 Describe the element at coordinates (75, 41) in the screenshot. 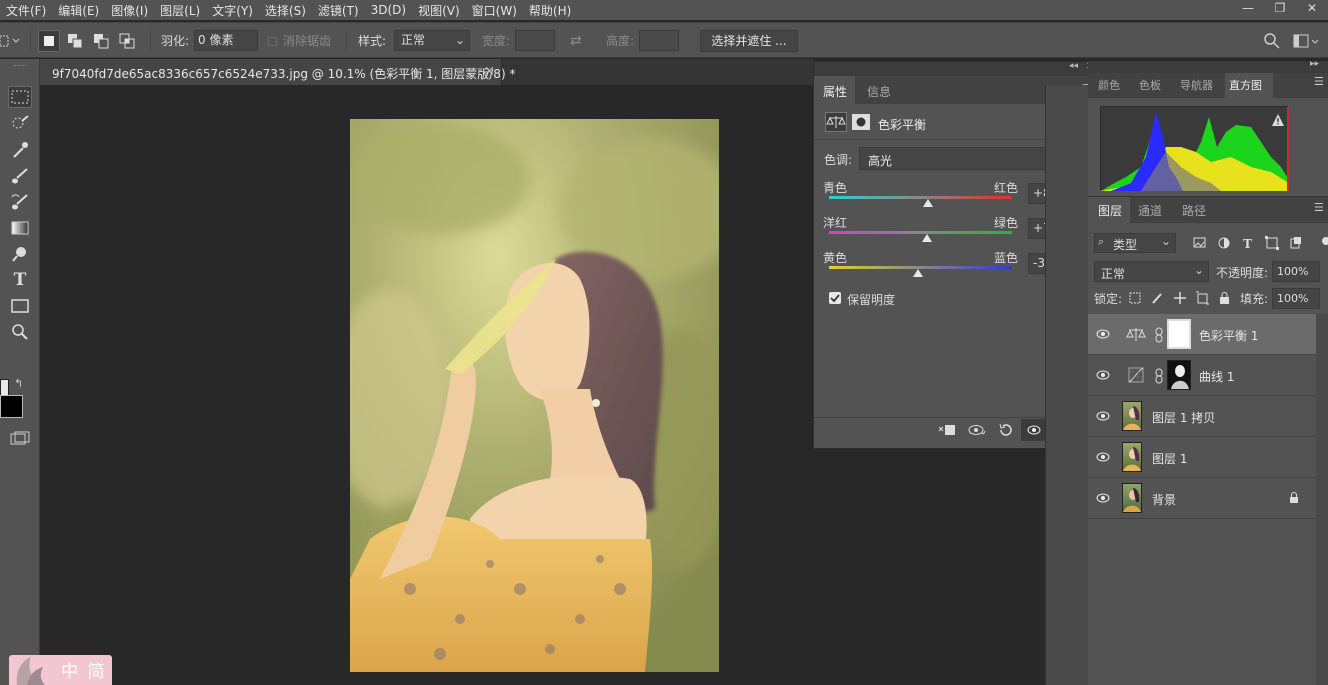

I see `add-selection-button` at that location.